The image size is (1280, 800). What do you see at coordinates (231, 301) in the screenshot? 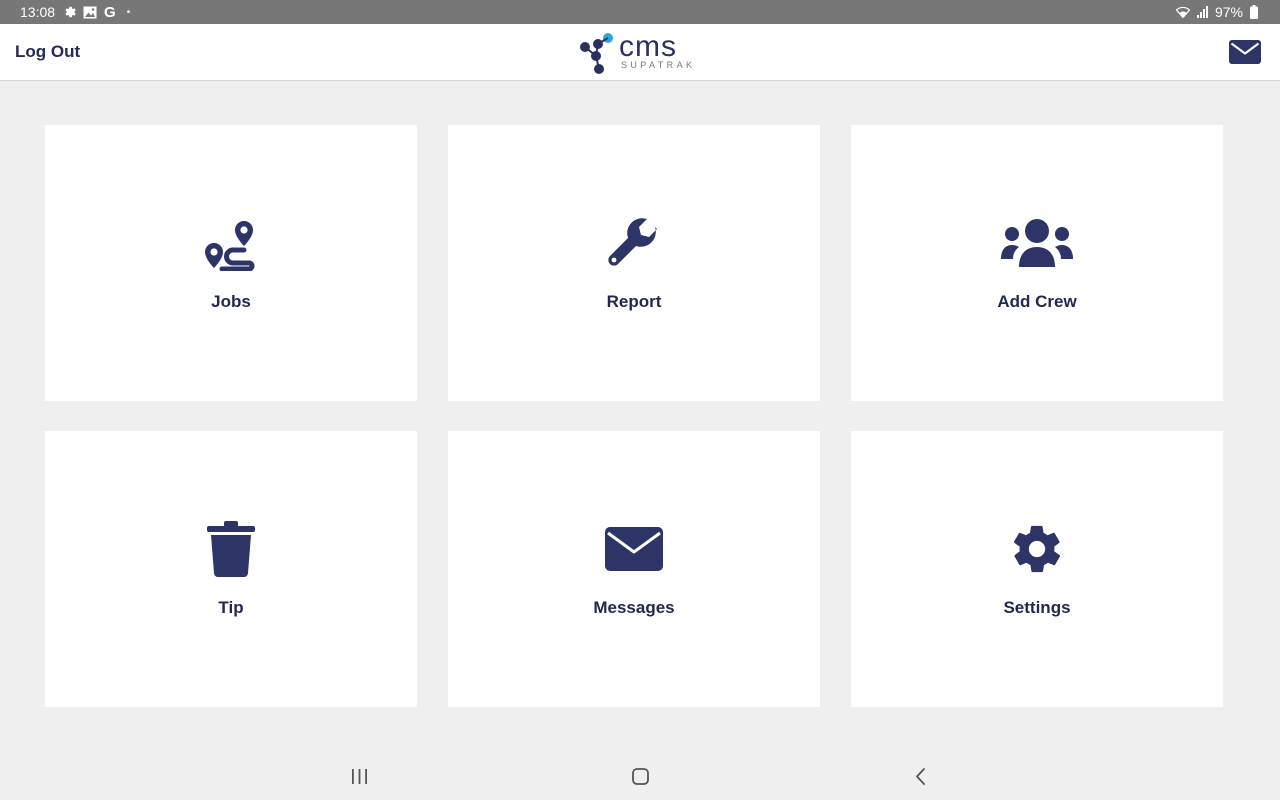
I see `tile-label-jobs: Jobs` at bounding box center [231, 301].